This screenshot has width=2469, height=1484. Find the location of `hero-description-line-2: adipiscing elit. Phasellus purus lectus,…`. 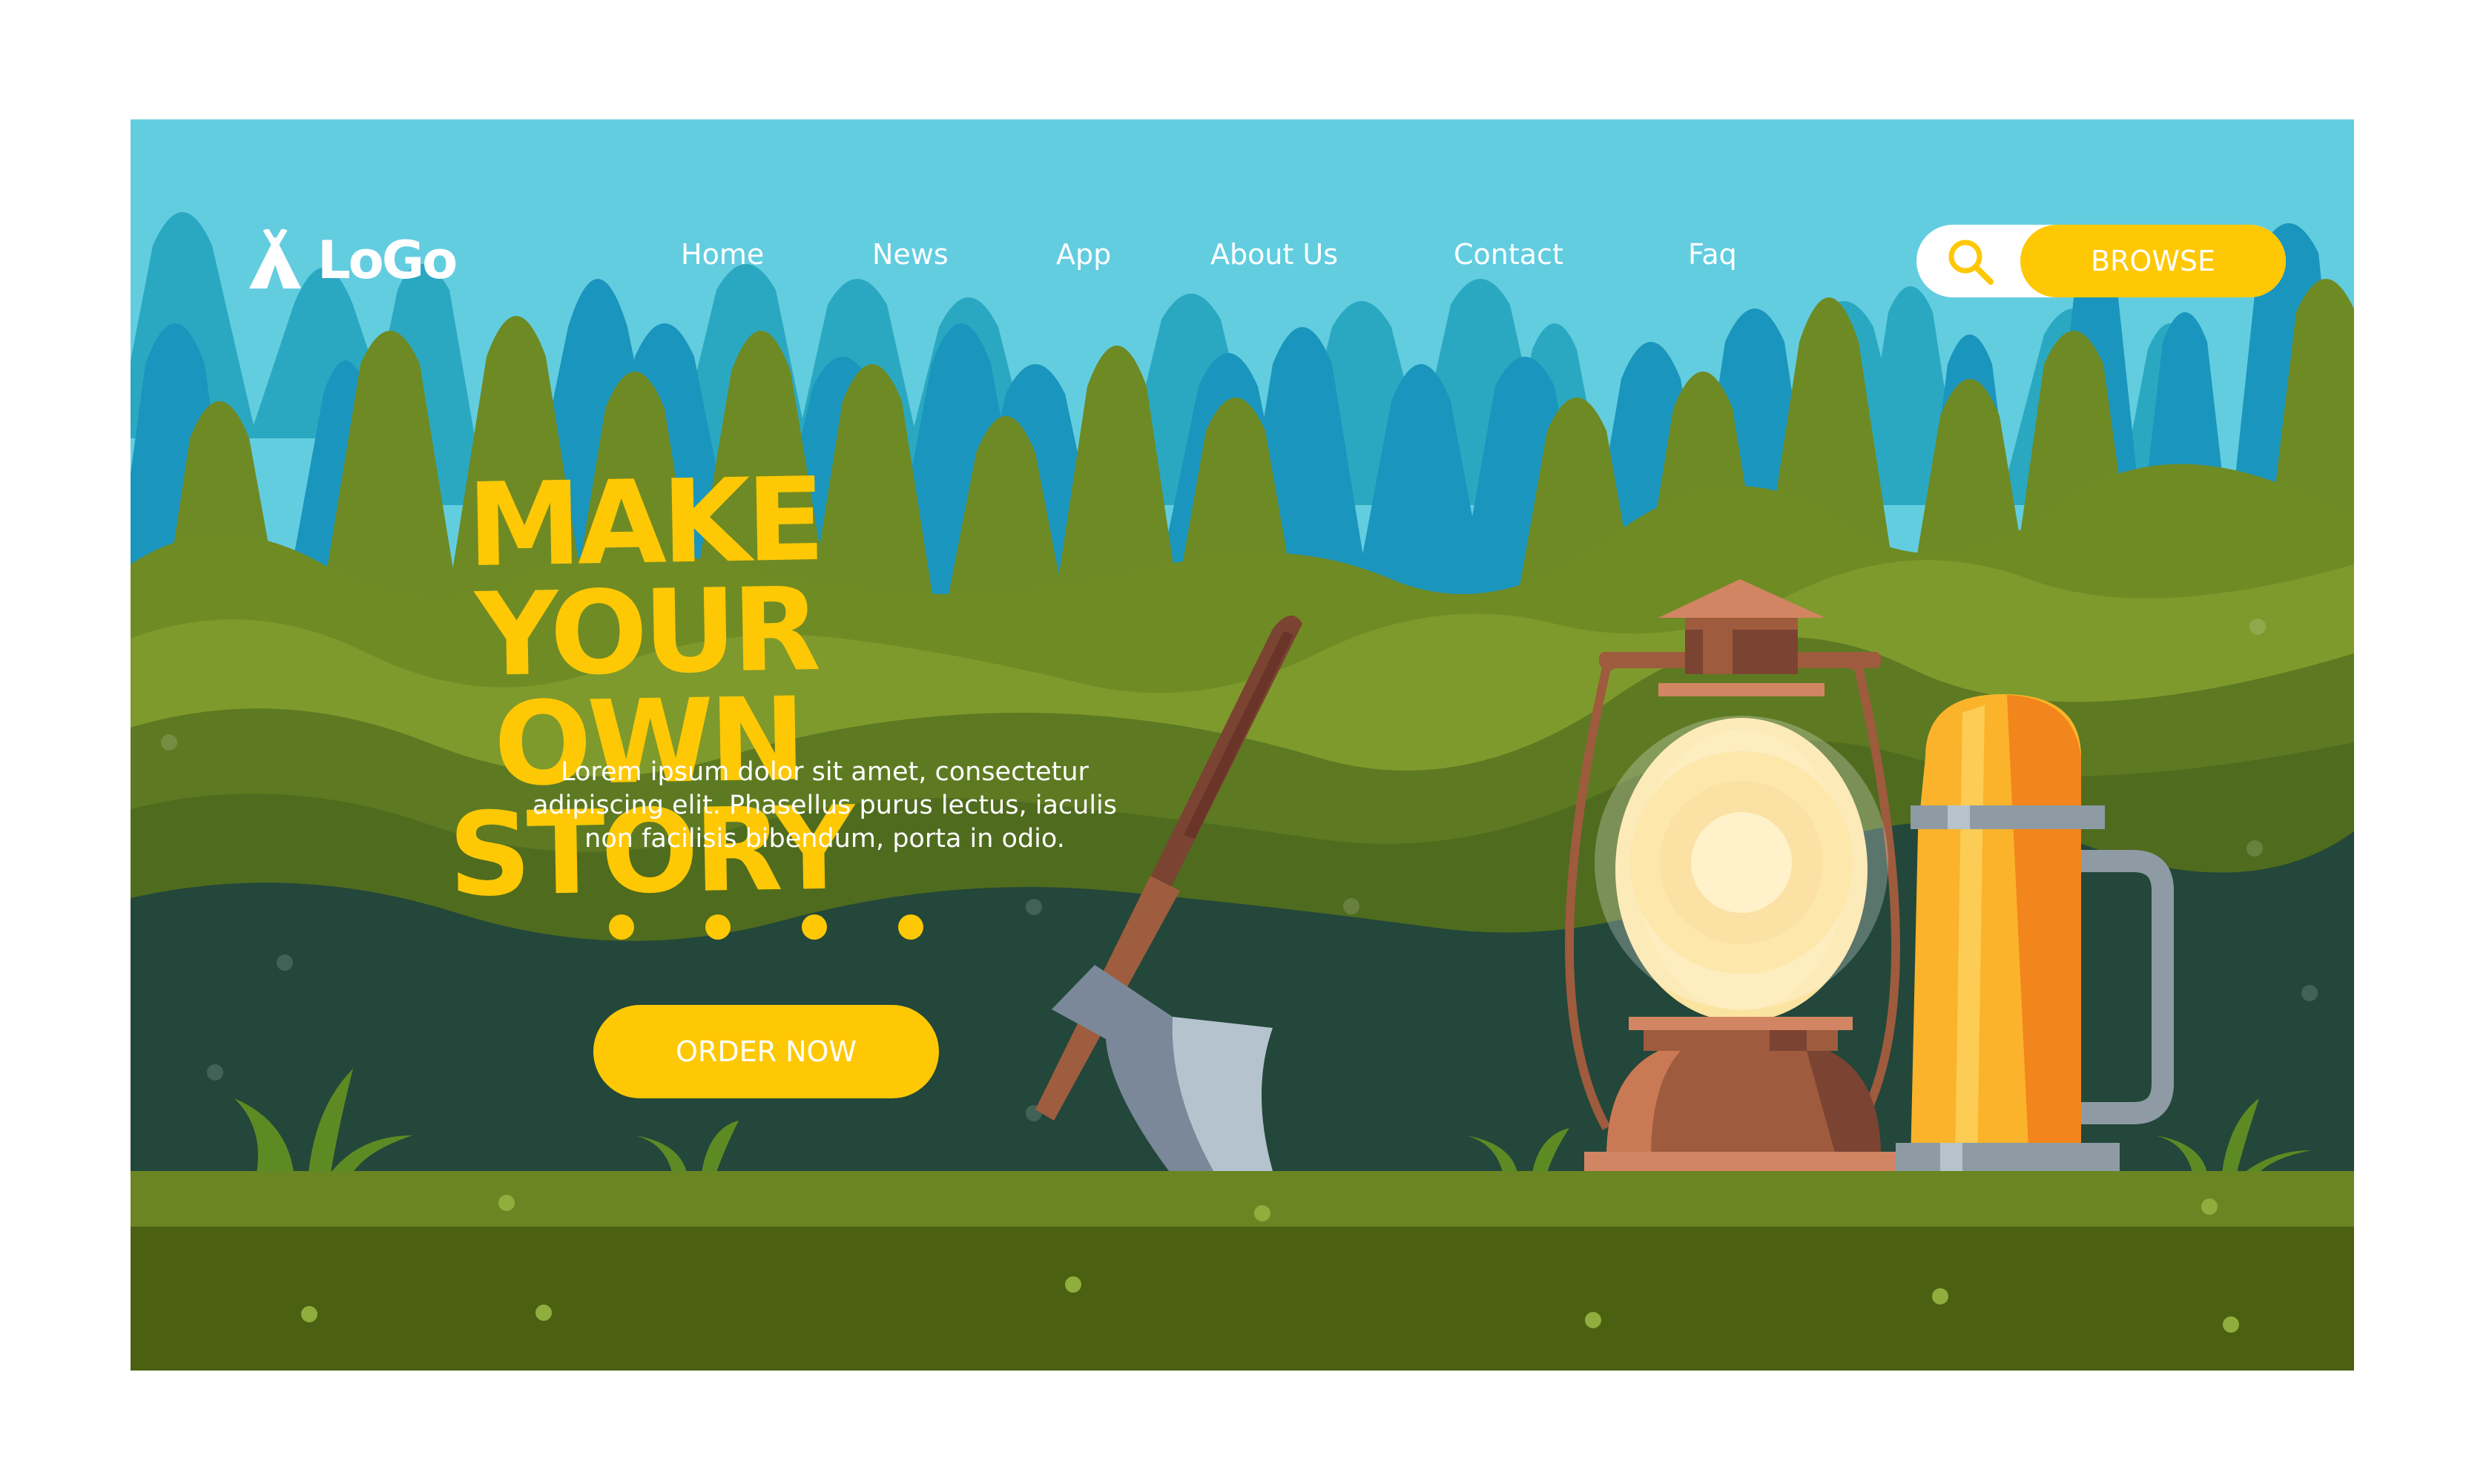

hero-description-line-2: adipiscing elit. Phasellus purus lectus,… is located at coordinates (824, 806).